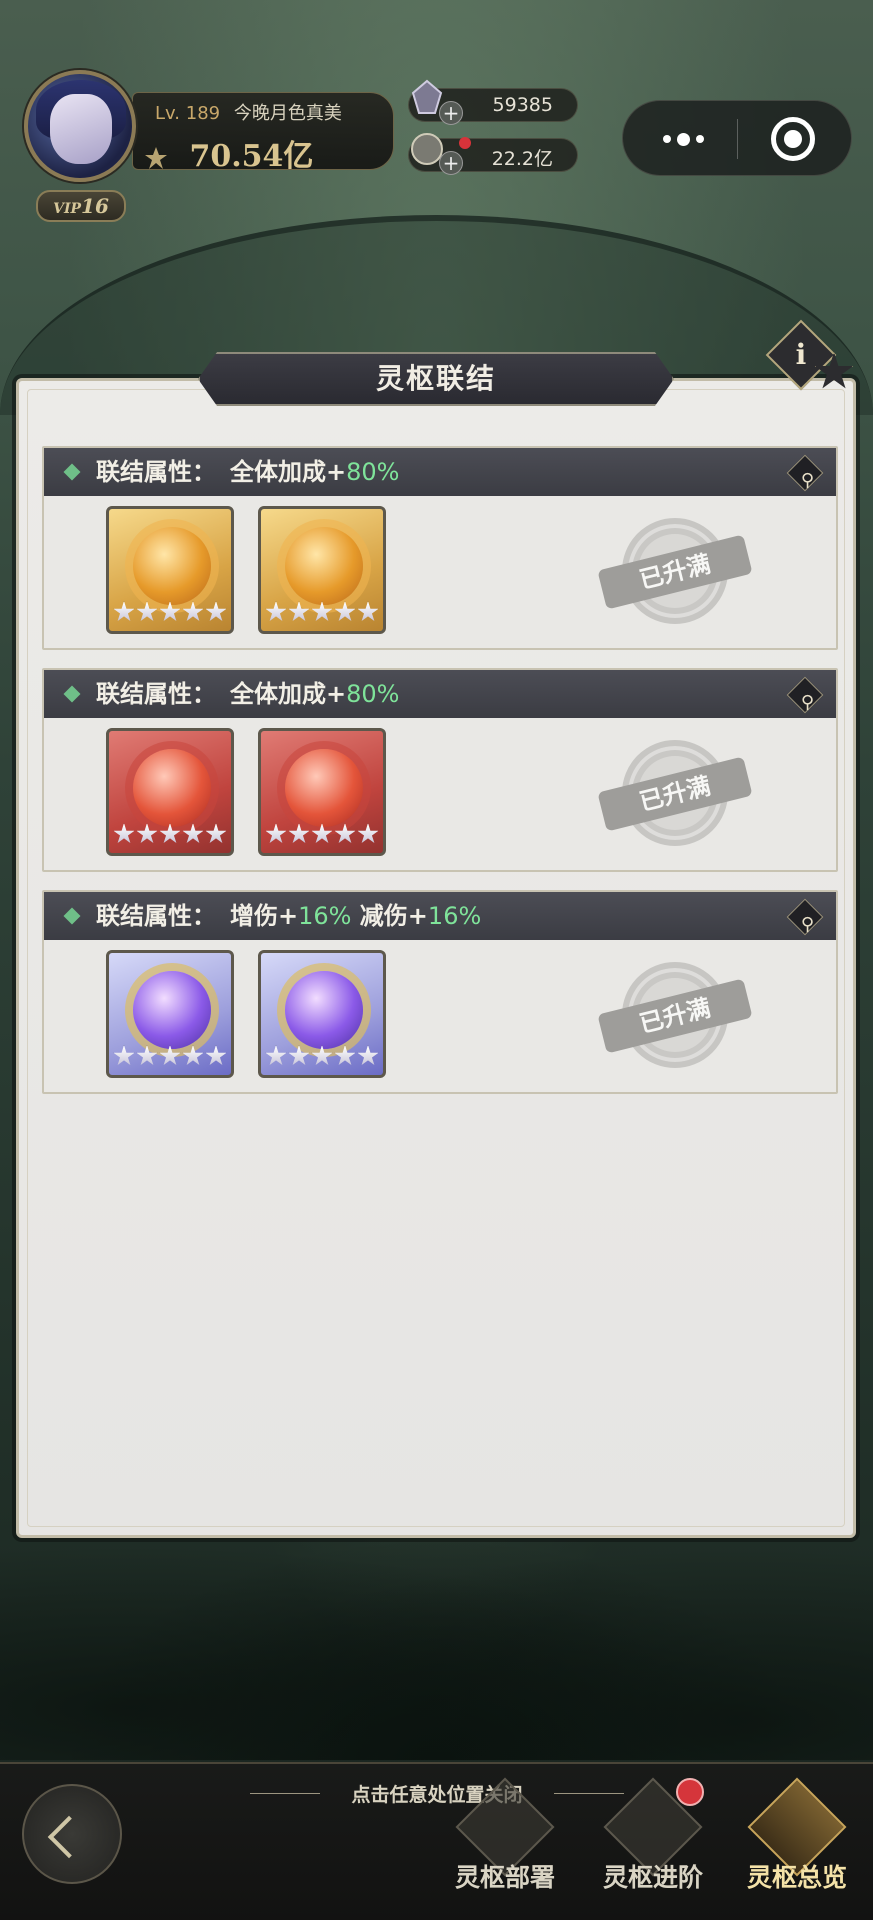 Image resolution: width=873 pixels, height=1920 pixels. I want to click on level-value: 189, so click(203, 113).